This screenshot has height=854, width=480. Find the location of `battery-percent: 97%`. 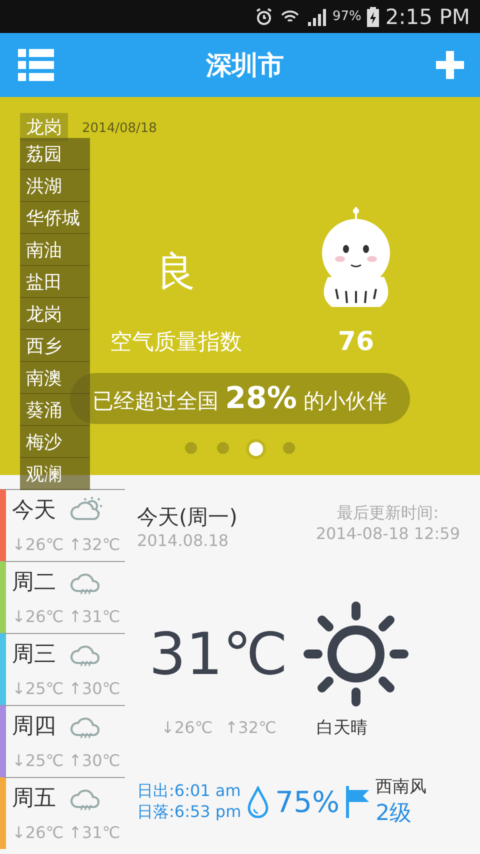

battery-percent: 97% is located at coordinates (347, 16).